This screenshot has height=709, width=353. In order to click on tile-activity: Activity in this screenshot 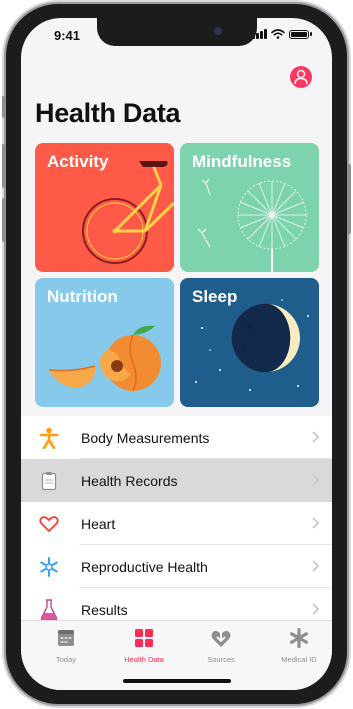, I will do `click(104, 207)`.